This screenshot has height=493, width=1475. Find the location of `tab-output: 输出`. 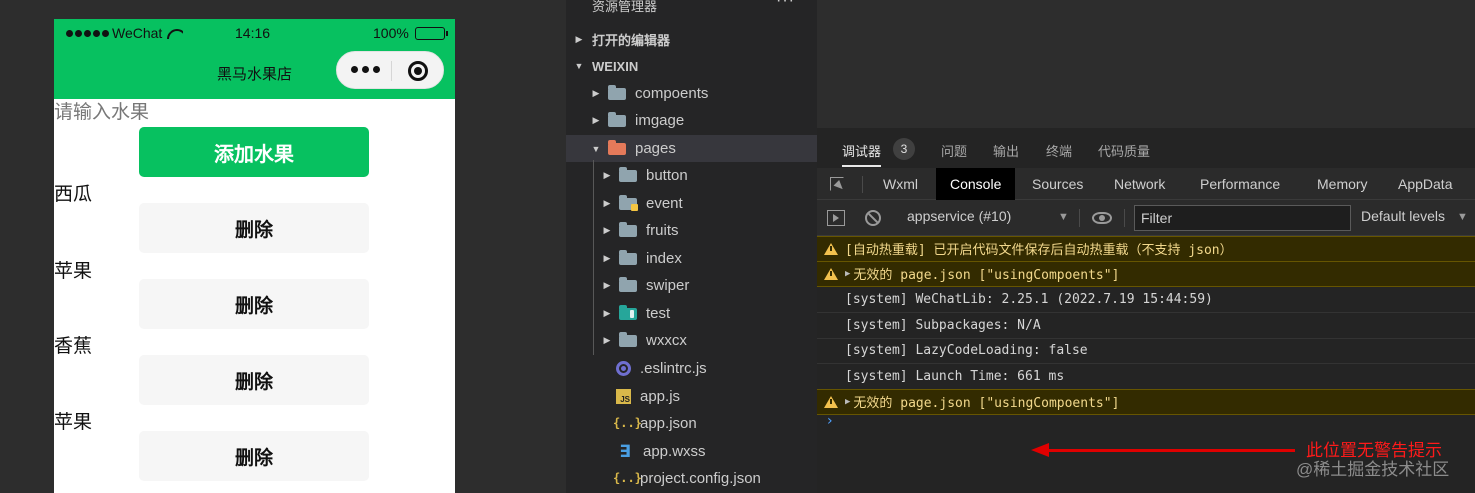

tab-output: 输出 is located at coordinates (1006, 150).